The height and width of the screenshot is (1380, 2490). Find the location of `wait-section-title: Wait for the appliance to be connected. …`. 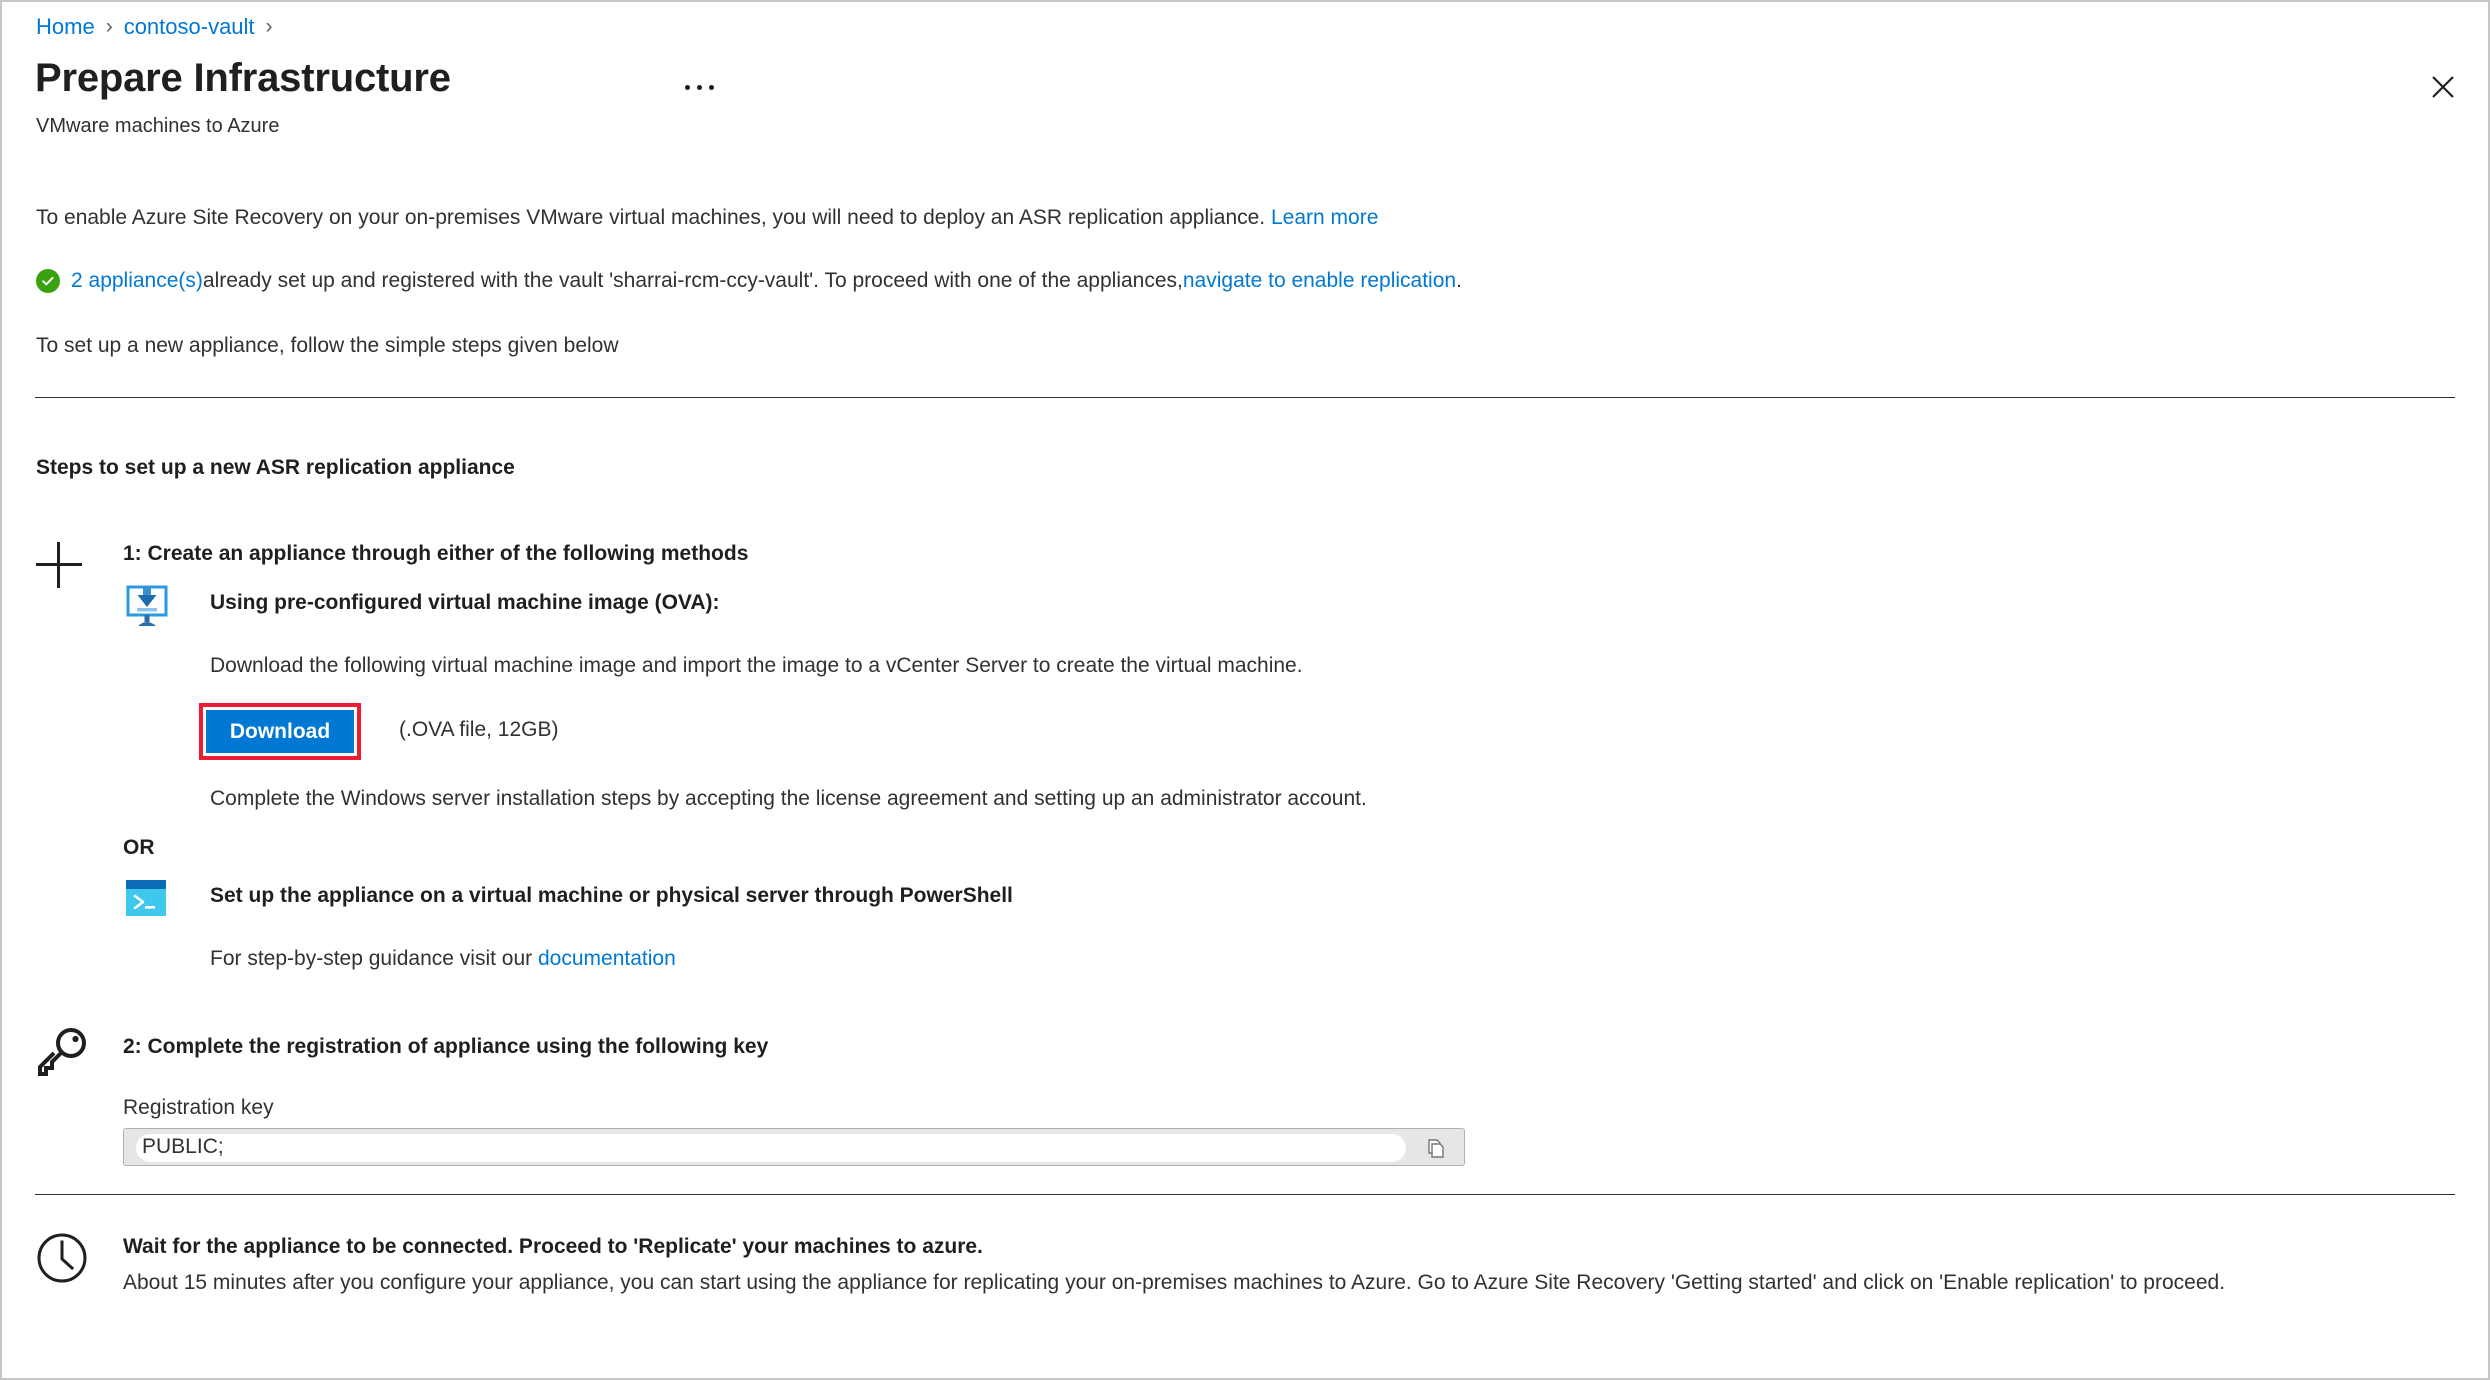

wait-section-title: Wait for the appliance to be connected. … is located at coordinates (553, 1246).